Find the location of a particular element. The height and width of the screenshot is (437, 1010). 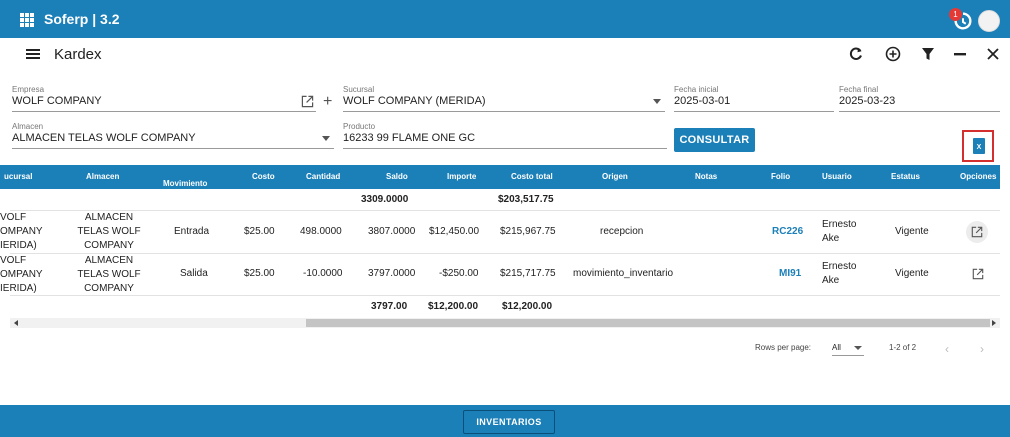

row2-sucursal-line1: VOLF is located at coordinates (13, 260).